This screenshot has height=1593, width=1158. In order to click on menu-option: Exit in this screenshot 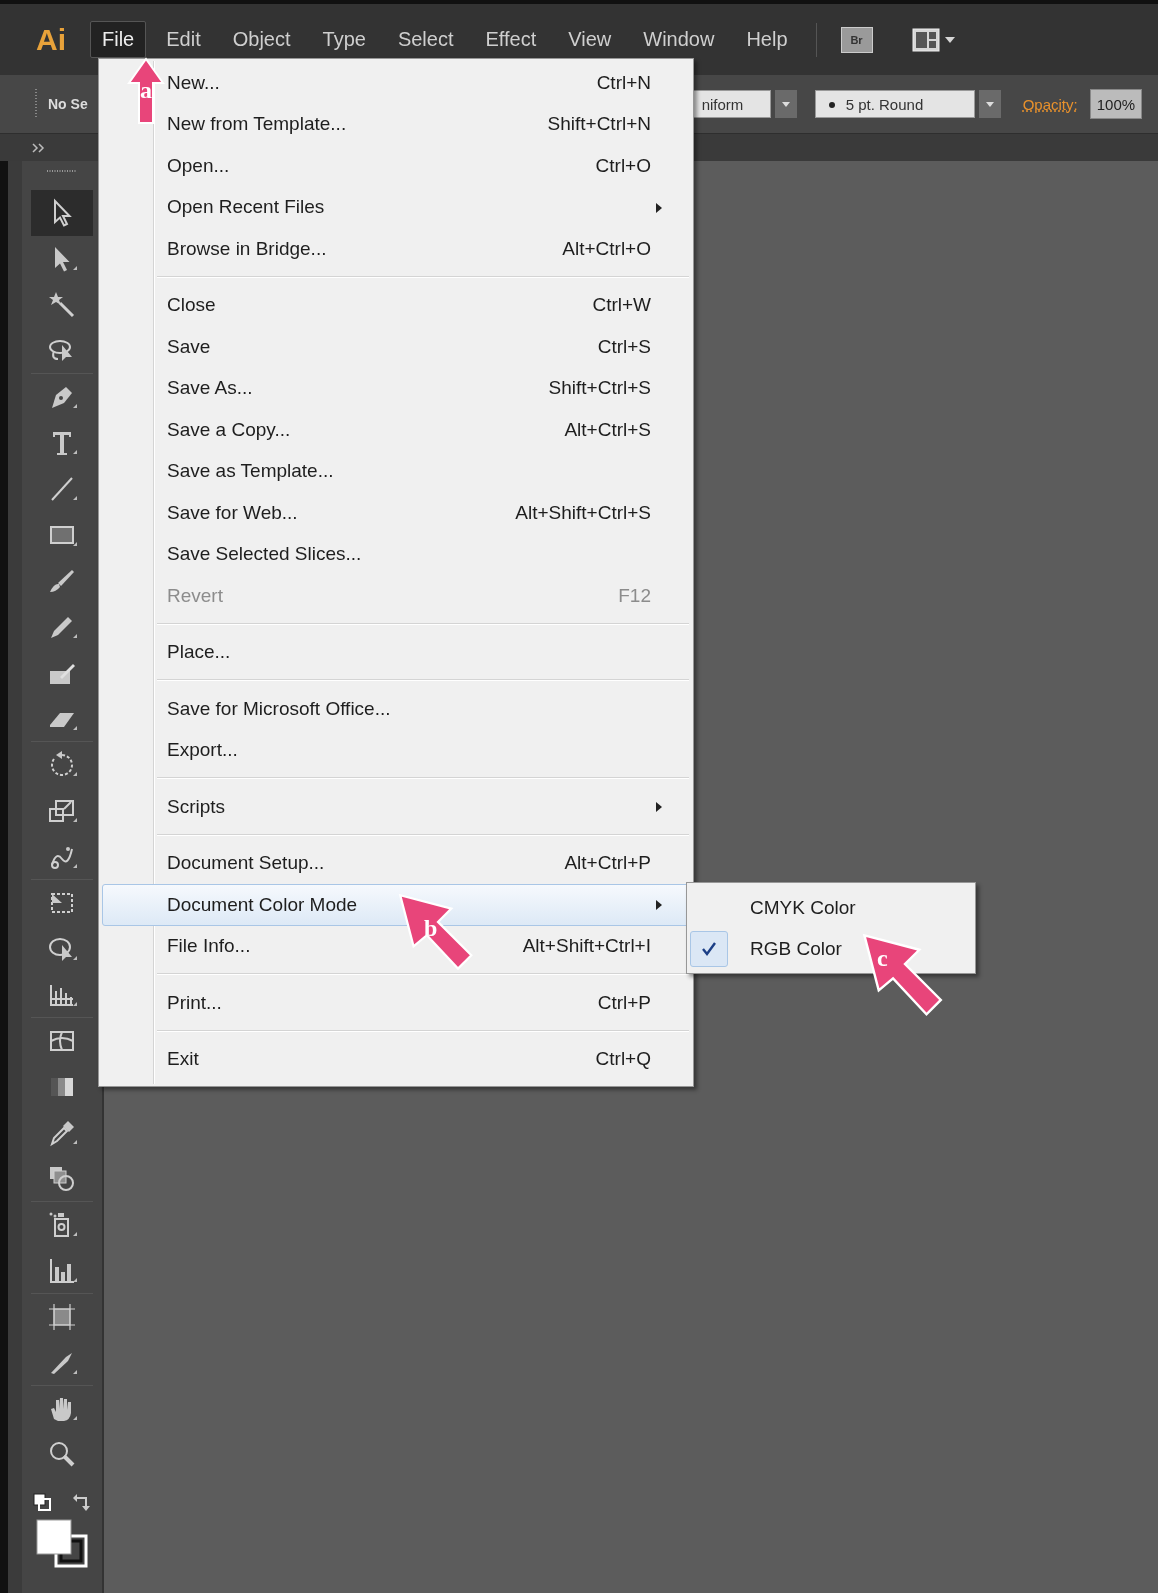, I will do `click(183, 1059)`.